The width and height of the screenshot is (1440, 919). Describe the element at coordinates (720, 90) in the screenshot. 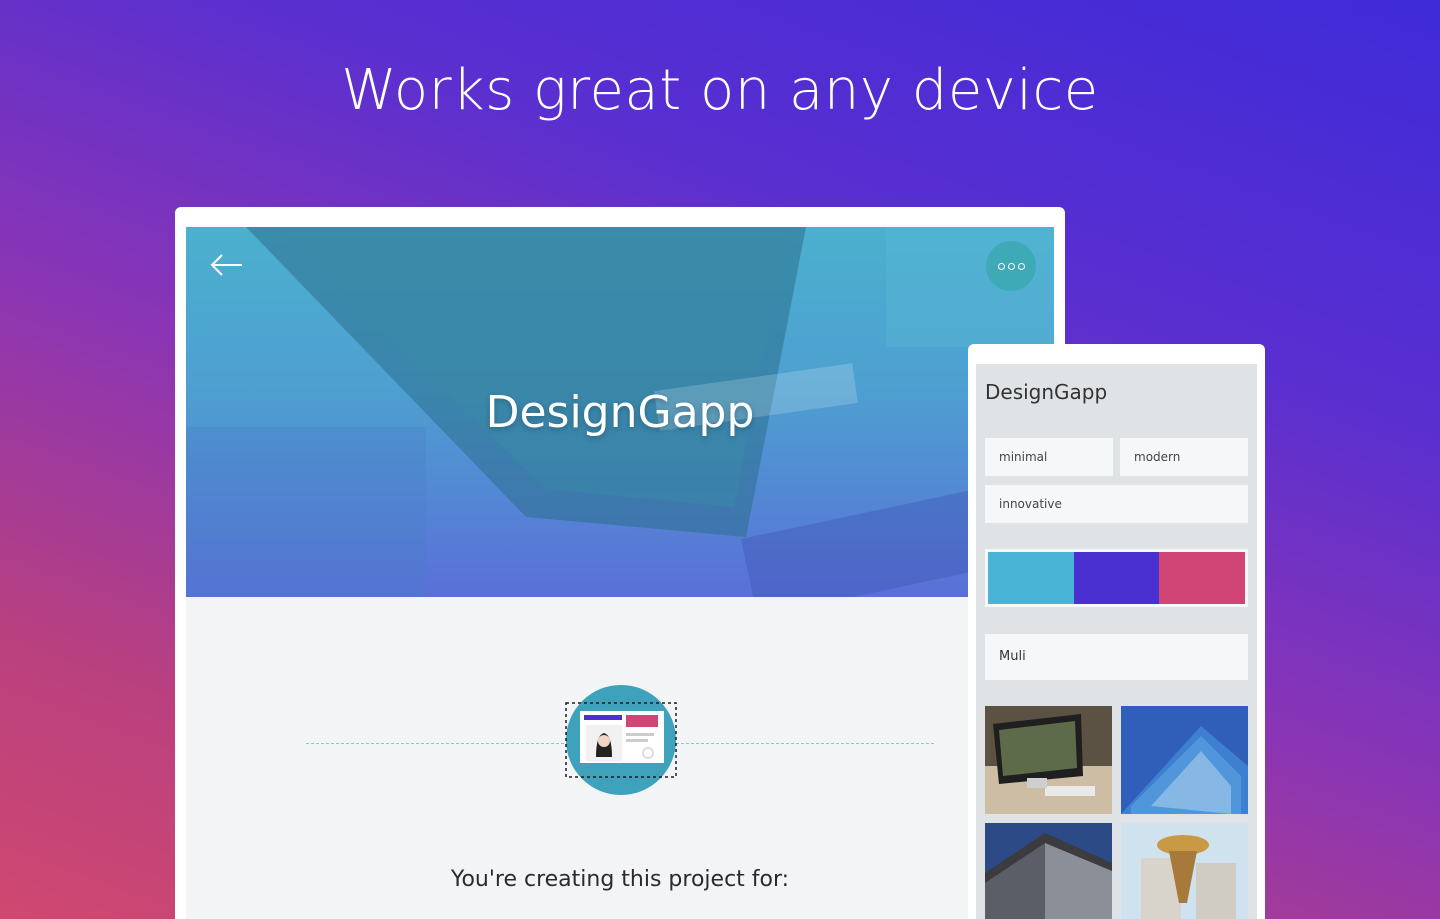

I see `headline: Works great on any device` at that location.